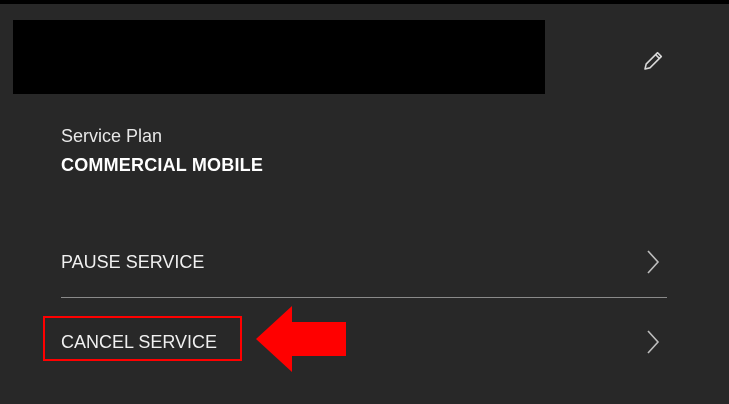 The width and height of the screenshot is (729, 404). Describe the element at coordinates (364, 297) in the screenshot. I see `divider` at that location.